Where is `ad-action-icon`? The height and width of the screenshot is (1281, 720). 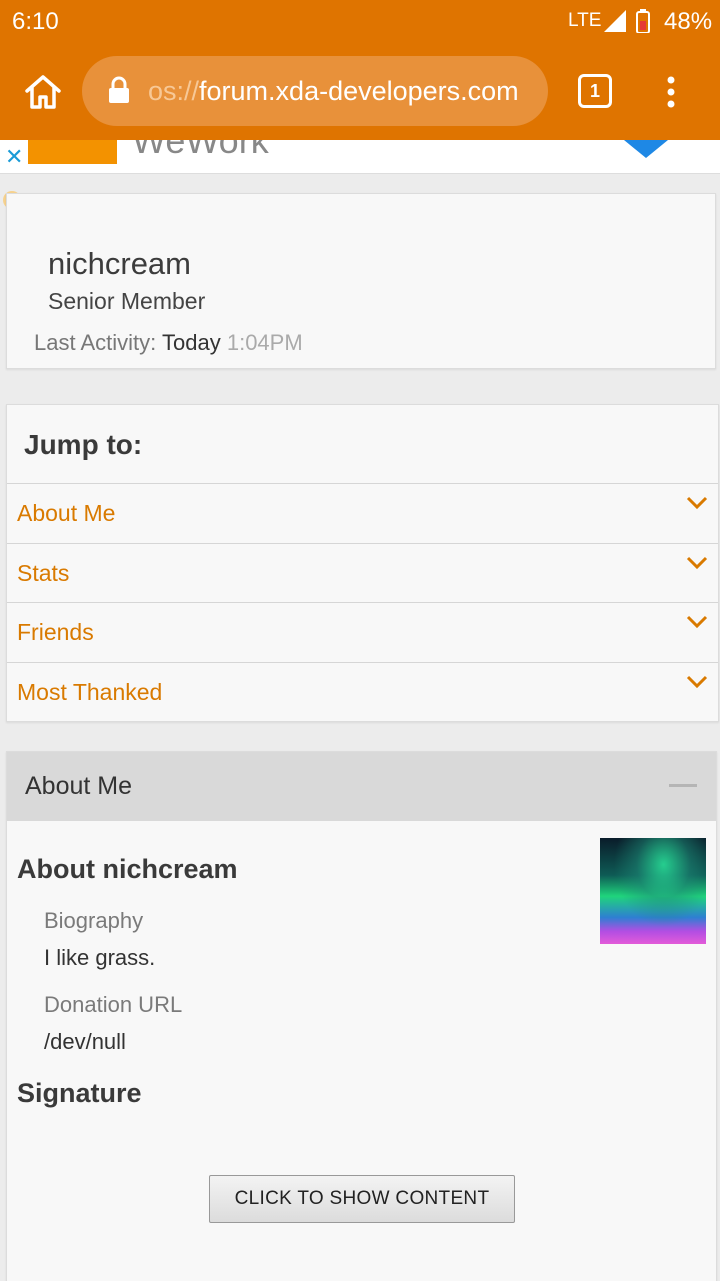 ad-action-icon is located at coordinates (646, 150).